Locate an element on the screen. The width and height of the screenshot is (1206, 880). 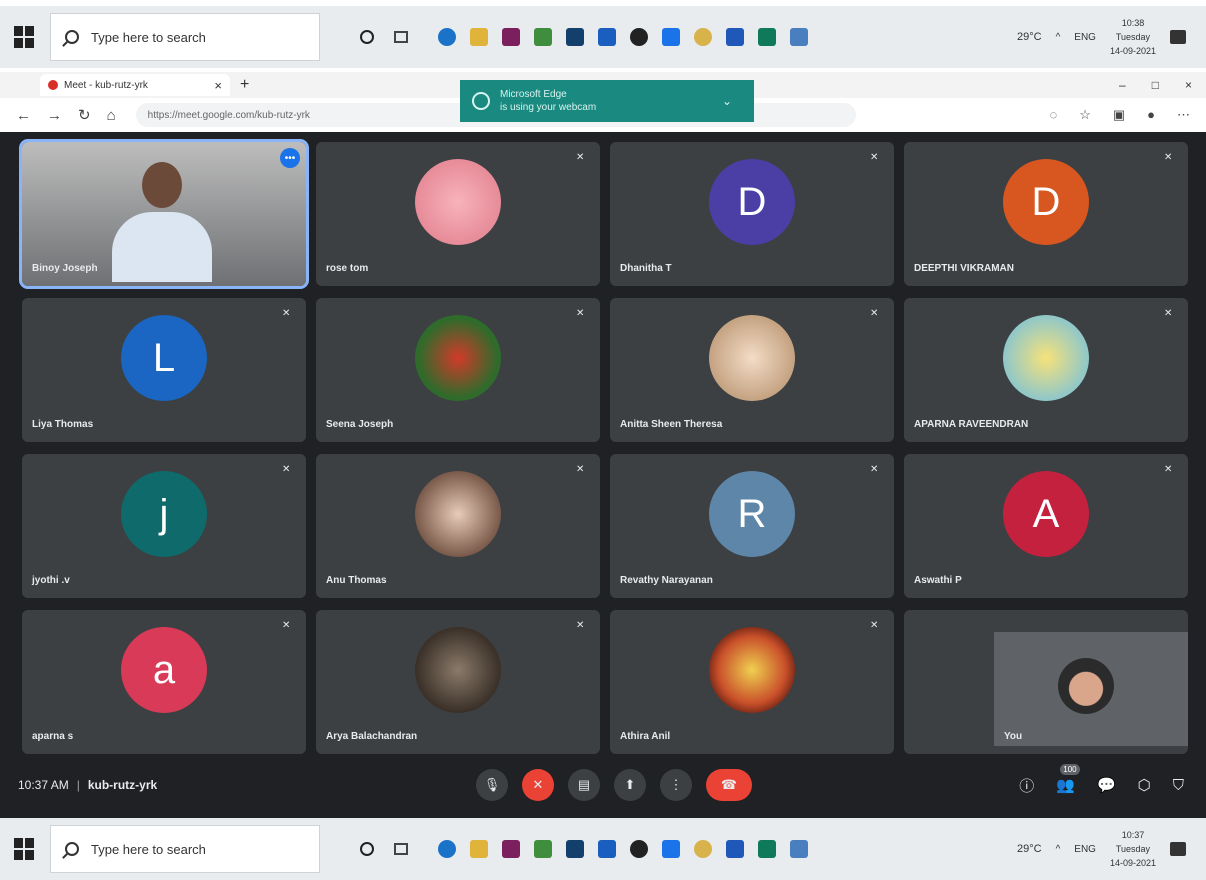
participant-name: rose tom is located at coordinates (347, 268).